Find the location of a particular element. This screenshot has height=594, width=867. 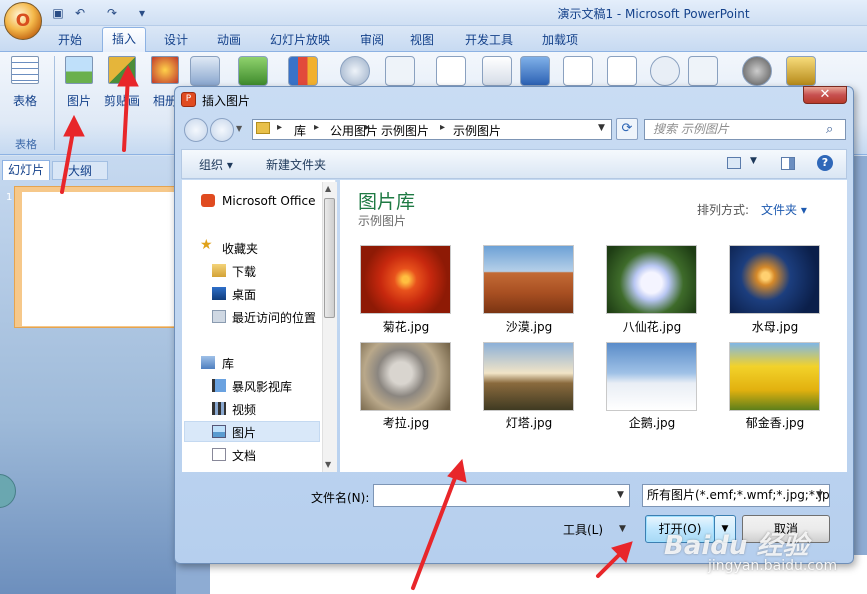

breadcrumb-sample-pictures: 示例图片 is located at coordinates (405, 130).